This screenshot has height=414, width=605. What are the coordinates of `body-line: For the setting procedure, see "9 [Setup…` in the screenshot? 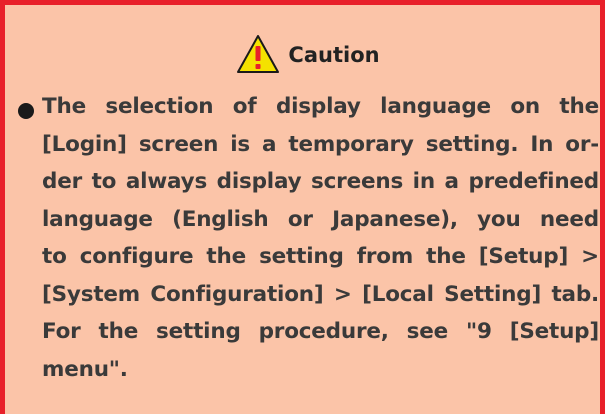 It's located at (320, 331).